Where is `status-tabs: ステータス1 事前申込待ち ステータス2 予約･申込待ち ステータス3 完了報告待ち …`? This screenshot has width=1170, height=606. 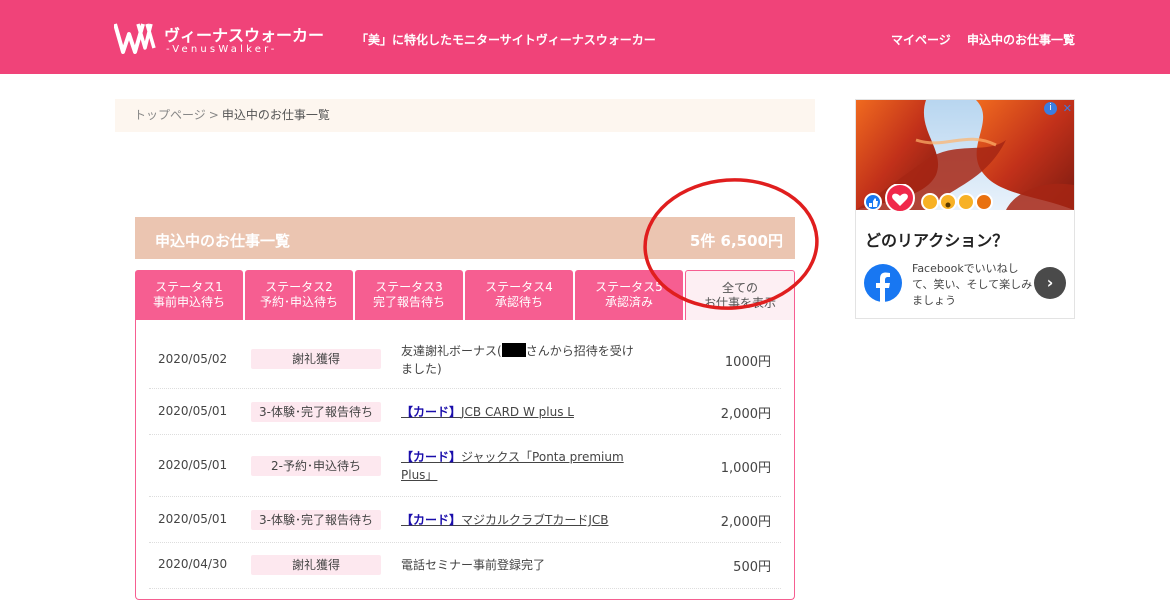 status-tabs: ステータス1 事前申込待ち ステータス2 予約･申込待ち ステータス3 完了報告待ち … is located at coordinates (465, 295).